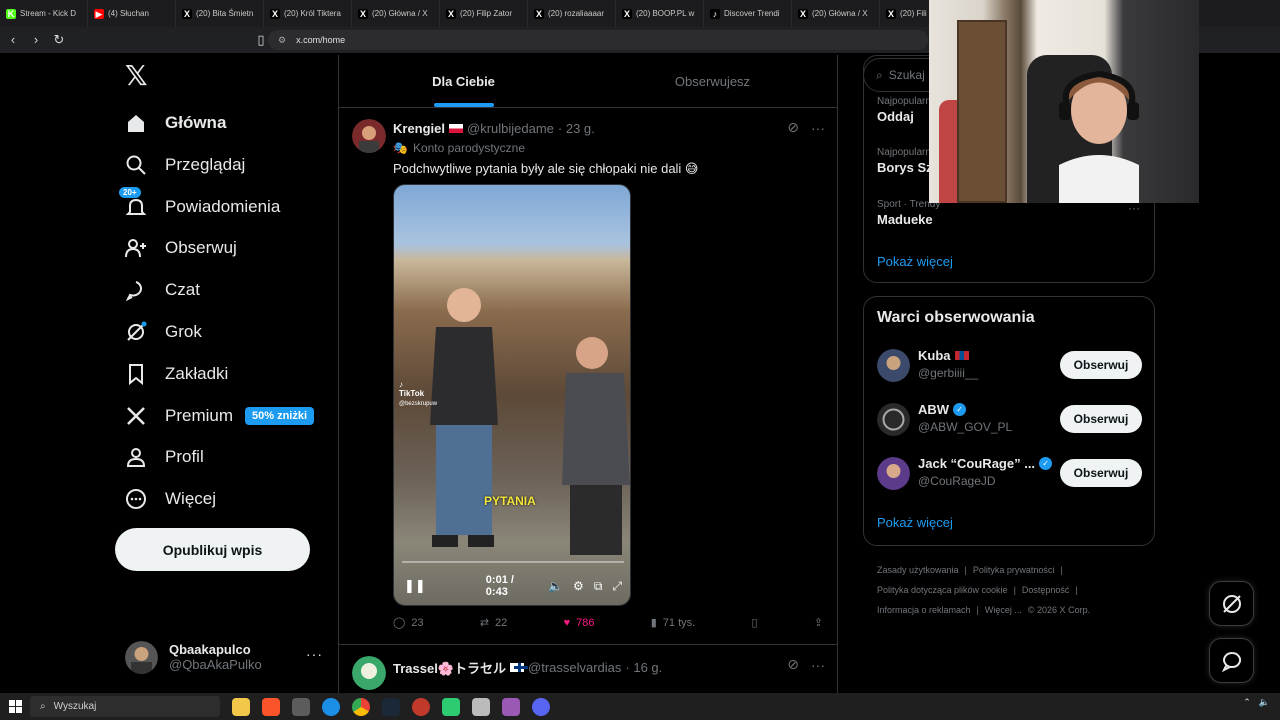 This screenshot has width=1280, height=720. Describe the element at coordinates (170, 499) in the screenshot. I see `sidebar-item-9: Więcej` at that location.